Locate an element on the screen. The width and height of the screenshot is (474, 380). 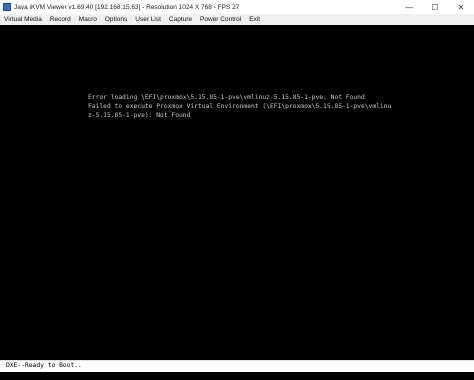
close-button: ✕ is located at coordinates (461, 7).